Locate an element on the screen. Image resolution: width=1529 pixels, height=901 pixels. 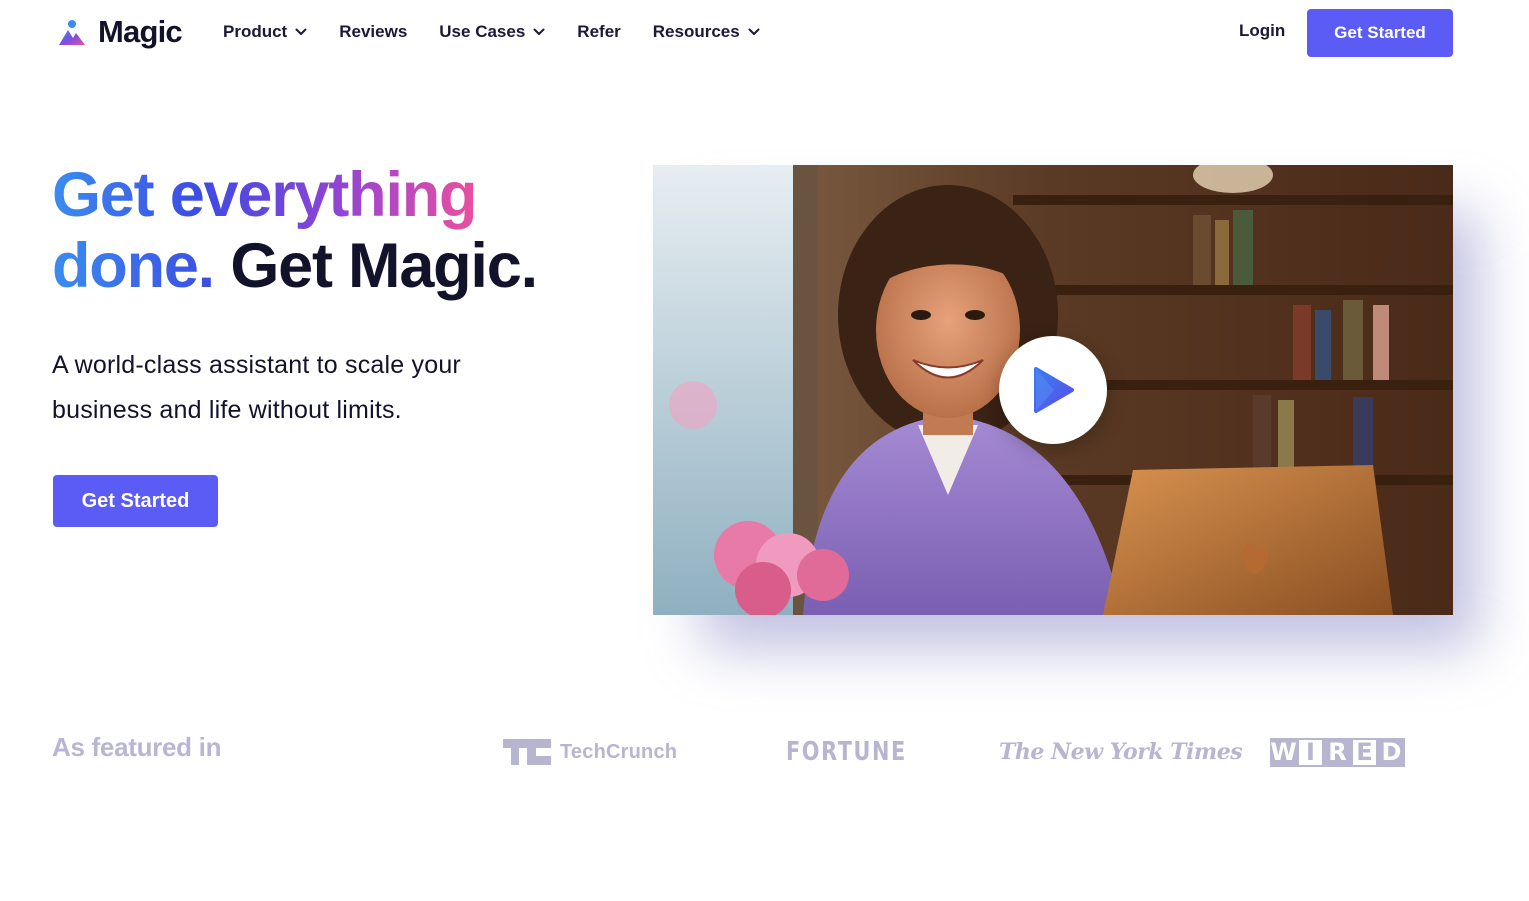
nav-item-product: Product is located at coordinates (265, 32).